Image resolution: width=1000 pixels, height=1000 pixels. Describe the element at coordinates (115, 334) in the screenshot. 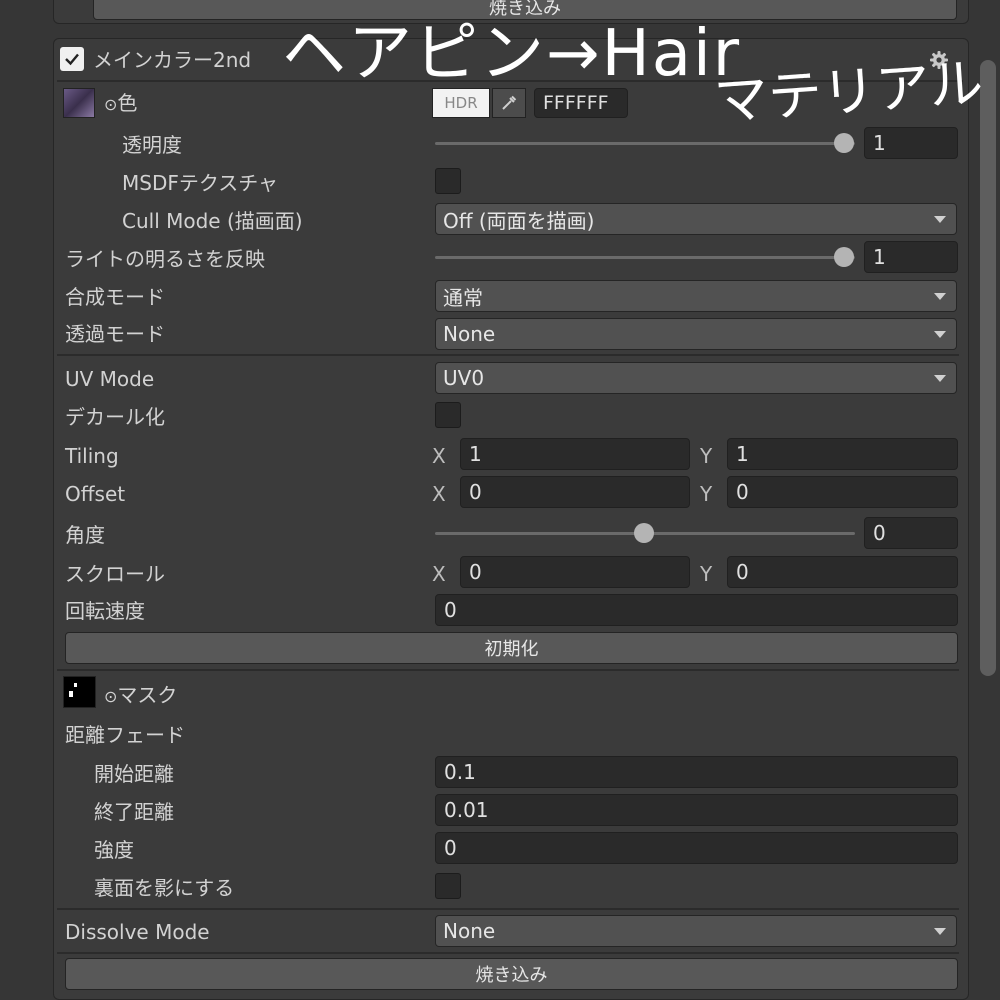

I see `transparency-mode-label: 透過モード` at that location.